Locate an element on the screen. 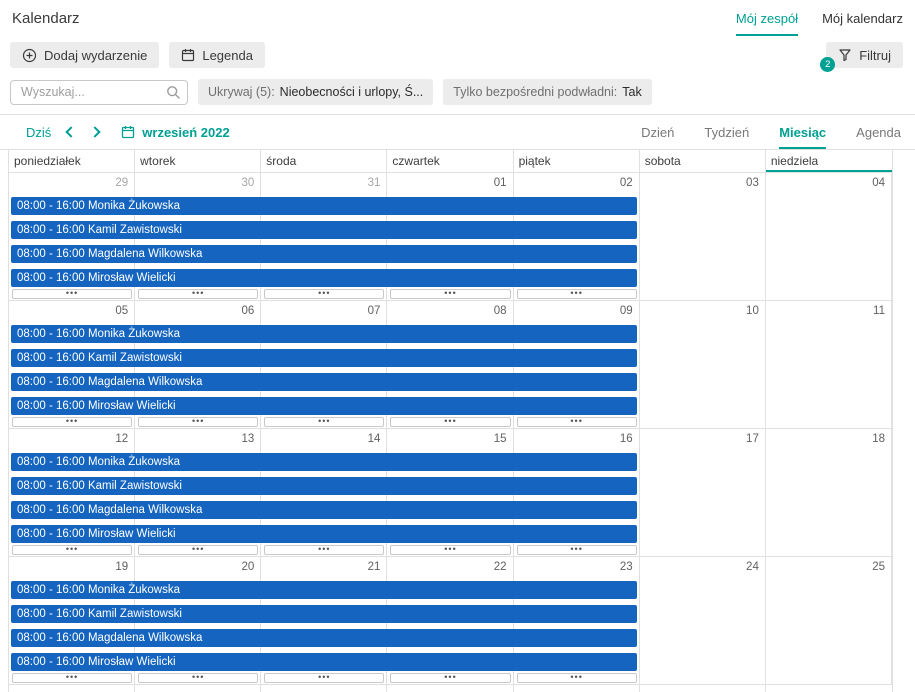  hide-filter-label: Ukrywaj (5): is located at coordinates (241, 92).